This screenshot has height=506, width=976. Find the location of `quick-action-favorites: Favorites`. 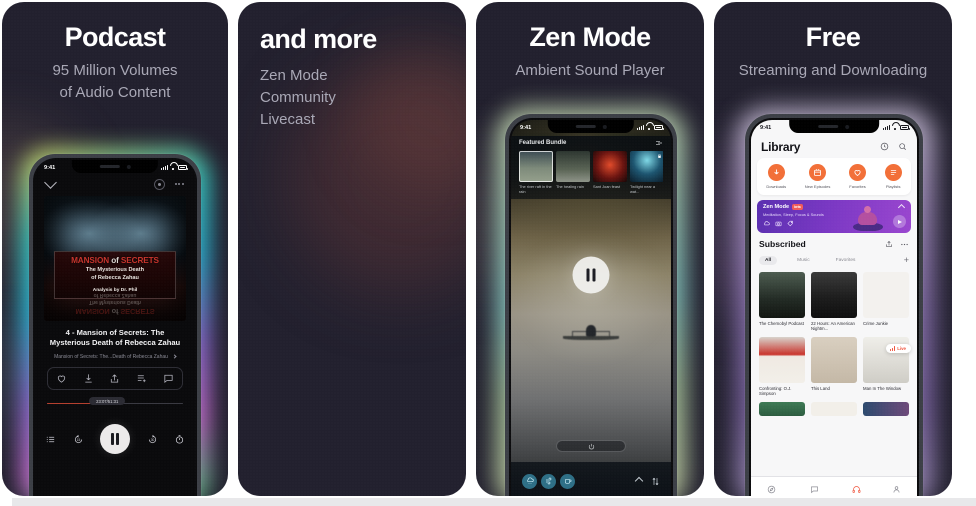

quick-action-favorites: Favorites is located at coordinates (858, 176).